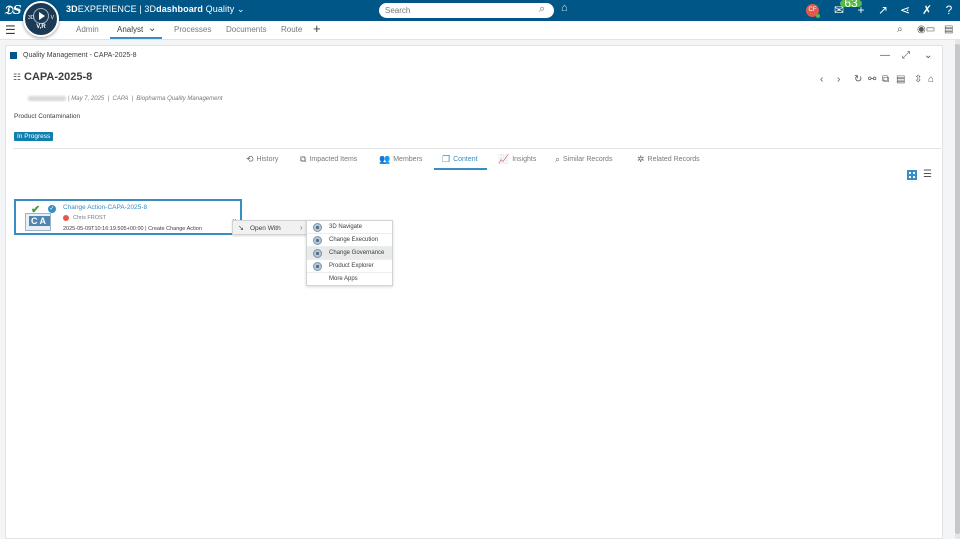  What do you see at coordinates (317, 253) in the screenshot?
I see `change-governance-icon` at bounding box center [317, 253].